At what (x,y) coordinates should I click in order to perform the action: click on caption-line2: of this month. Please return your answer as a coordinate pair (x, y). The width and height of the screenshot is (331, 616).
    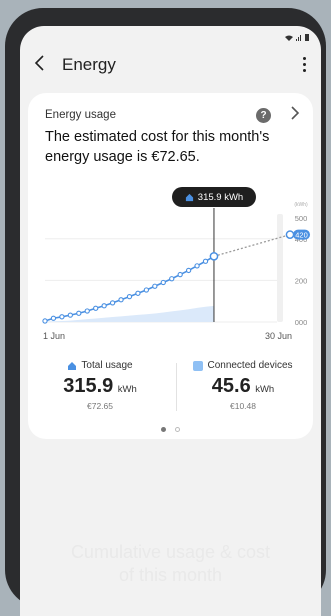
    Looking at the image, I should click on (170, 575).